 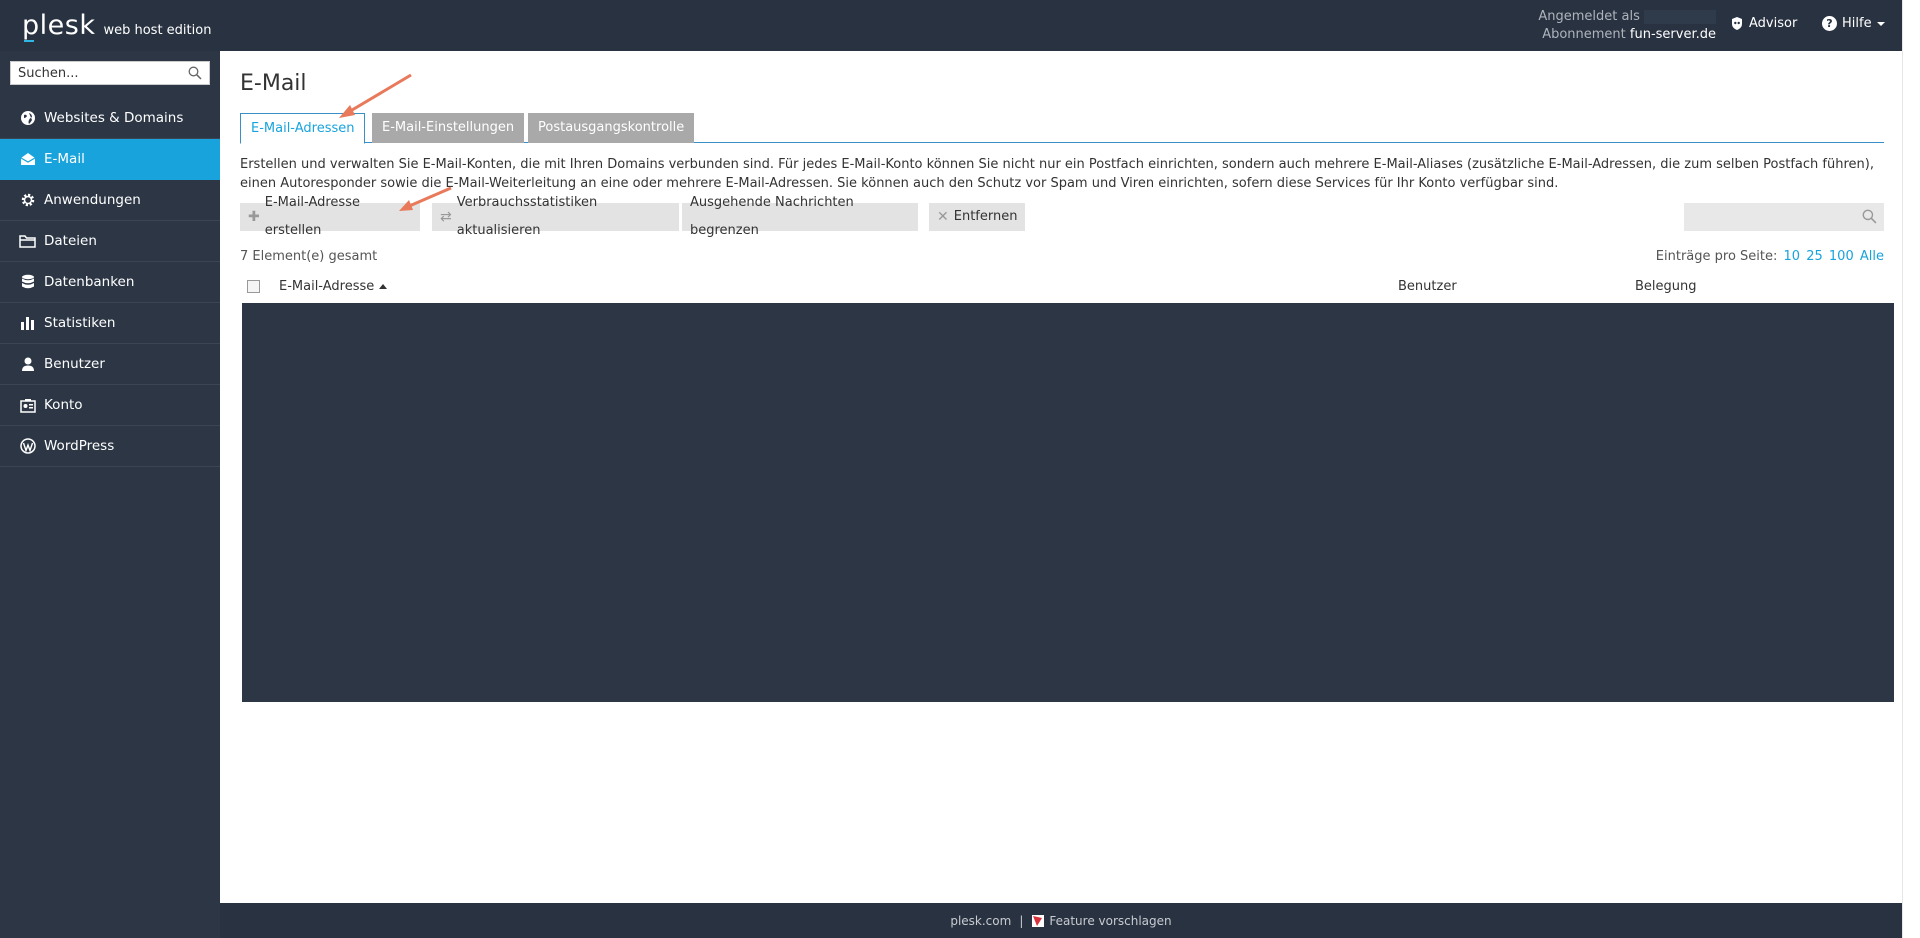 I want to click on tab-email-settings: E-Mail-Einstellungen, so click(x=448, y=128).